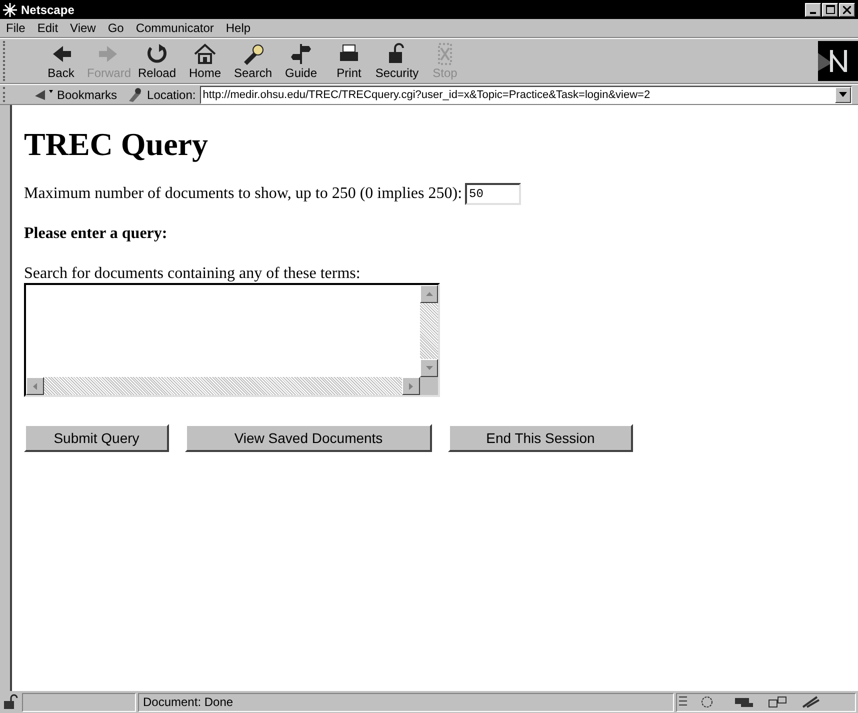 The width and height of the screenshot is (858, 713). I want to click on left-triangle-icon, so click(35, 386).